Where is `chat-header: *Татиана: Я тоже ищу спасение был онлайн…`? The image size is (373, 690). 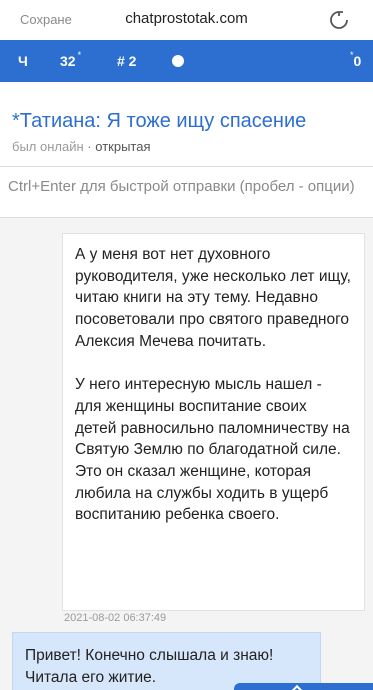
chat-header: *Татиана: Я тоже ищу спасение был онлайн… is located at coordinates (186, 124).